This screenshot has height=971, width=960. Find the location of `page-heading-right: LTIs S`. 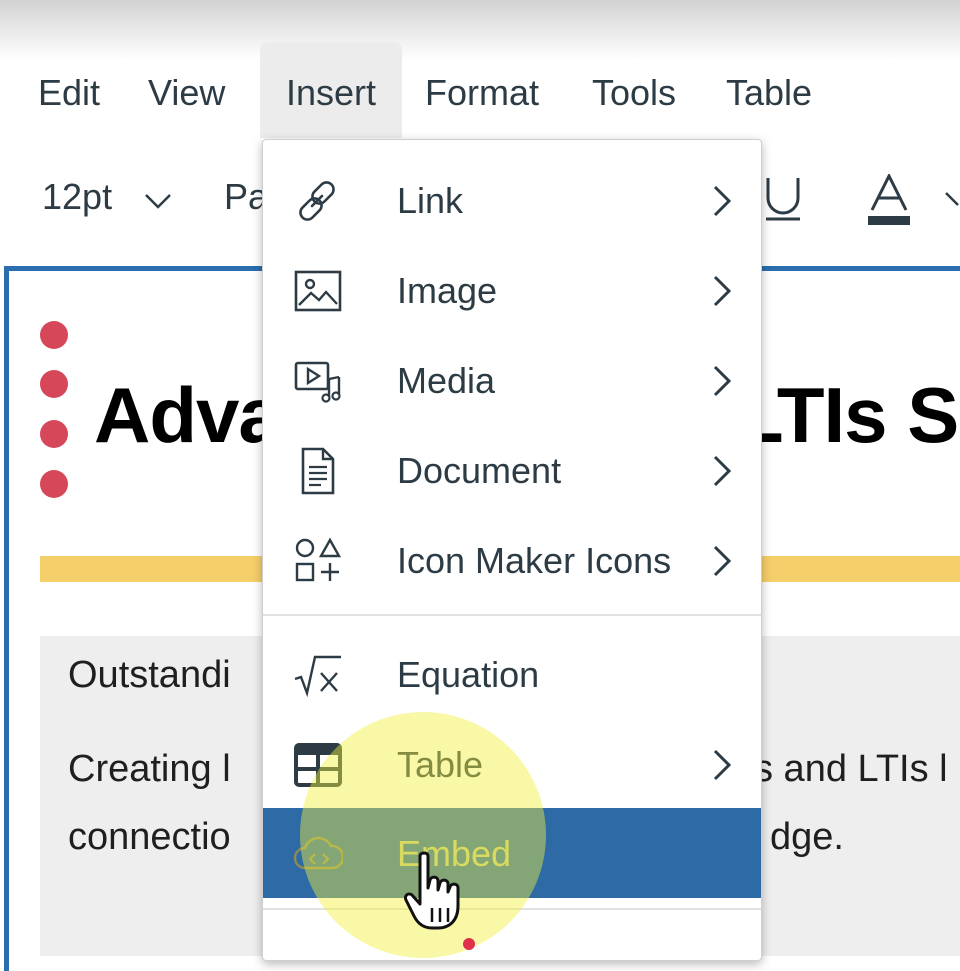

page-heading-right: LTIs S is located at coordinates (847, 415).